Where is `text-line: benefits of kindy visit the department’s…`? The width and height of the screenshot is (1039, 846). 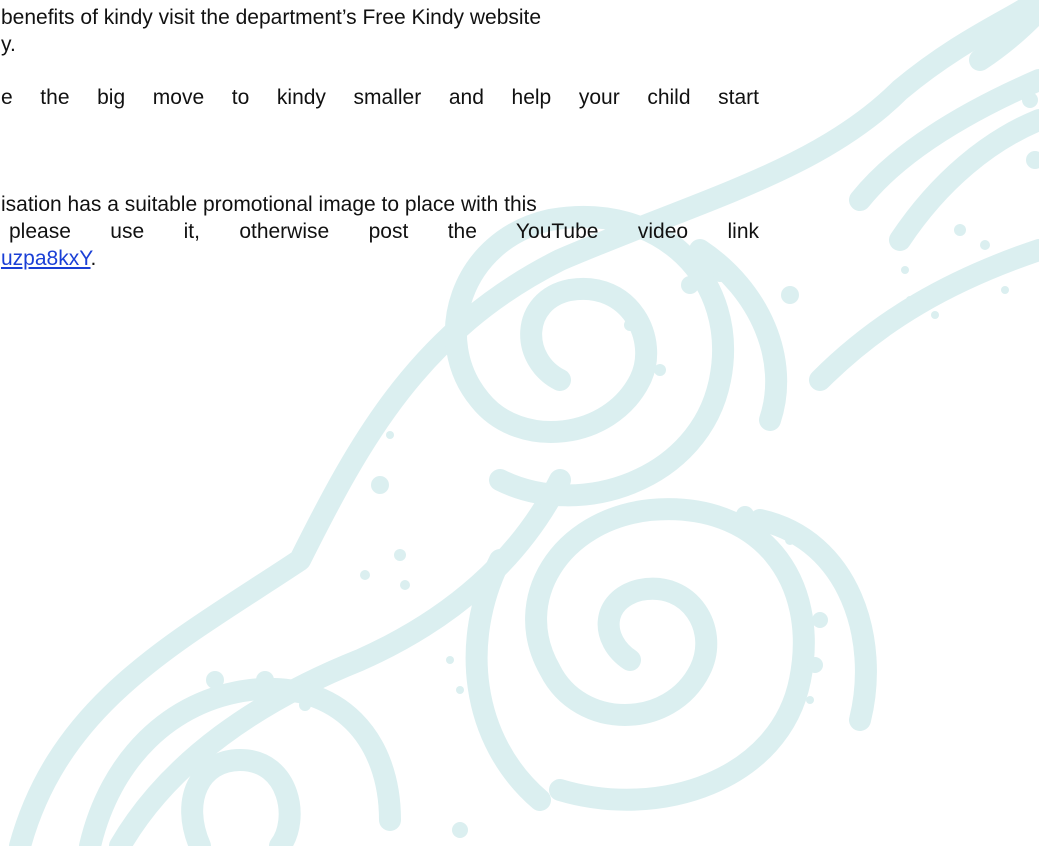 text-line: benefits of kindy visit the department’s… is located at coordinates (271, 17).